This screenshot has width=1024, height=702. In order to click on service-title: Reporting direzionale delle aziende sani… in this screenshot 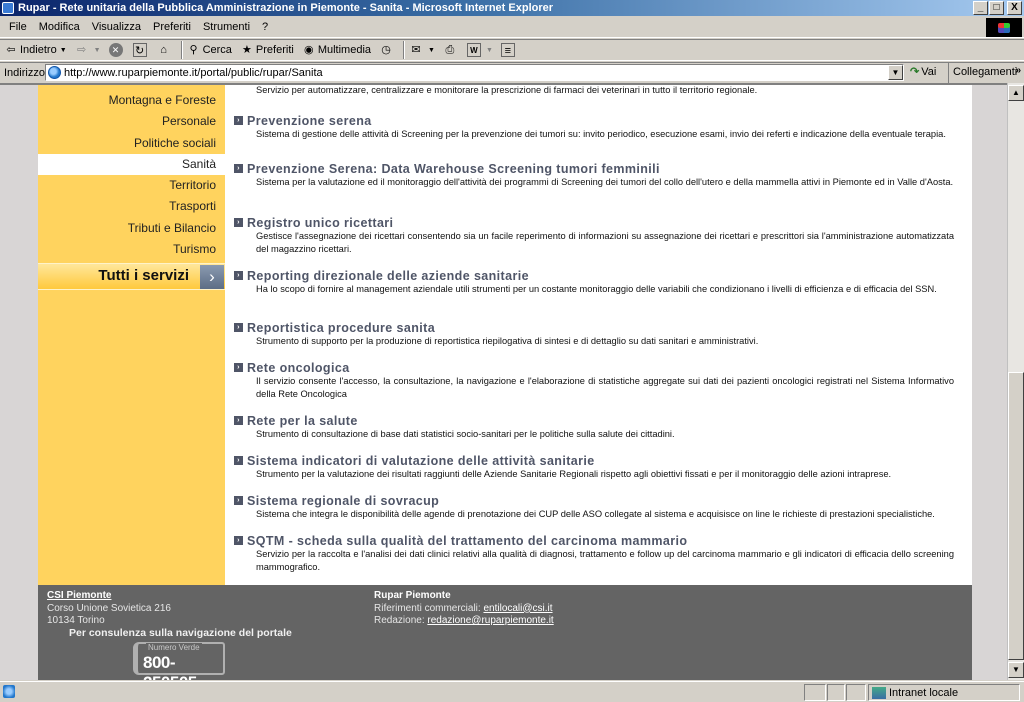, I will do `click(388, 275)`.